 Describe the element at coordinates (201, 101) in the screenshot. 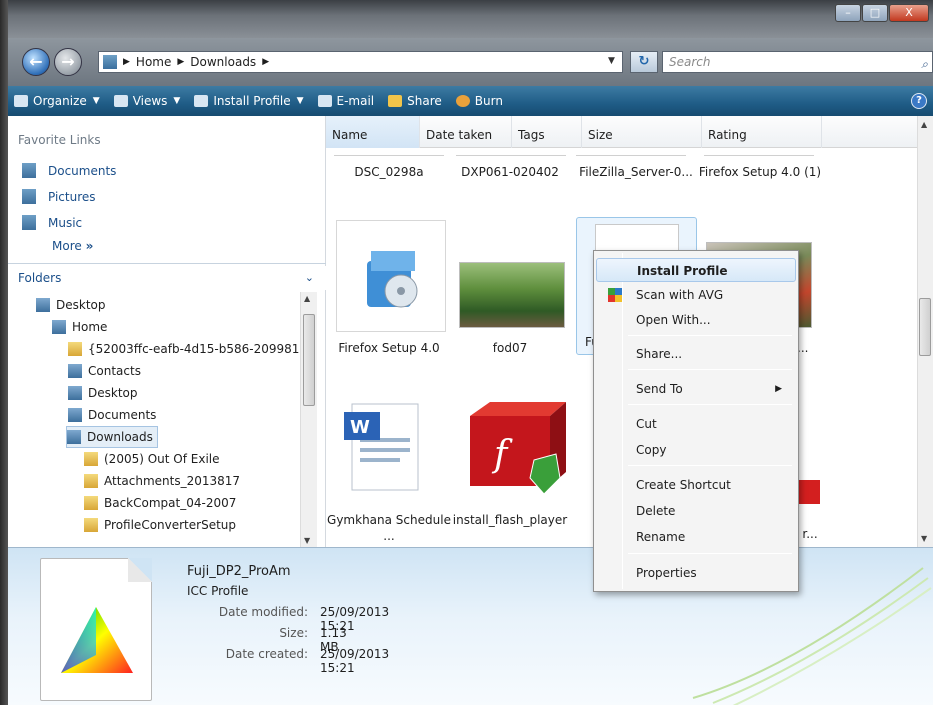

I see `install-icon` at that location.